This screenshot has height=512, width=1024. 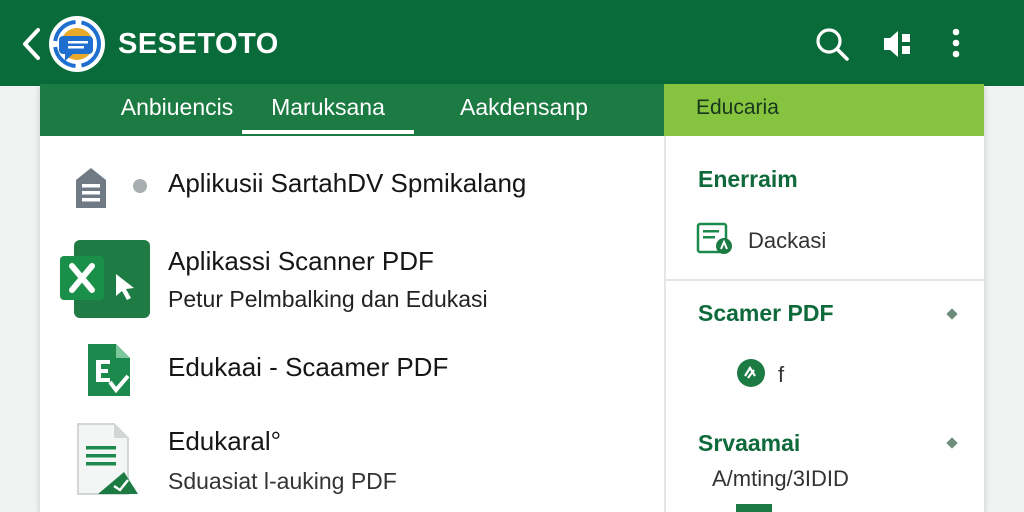 I want to click on chevron-left-icon, so click(x=31, y=44).